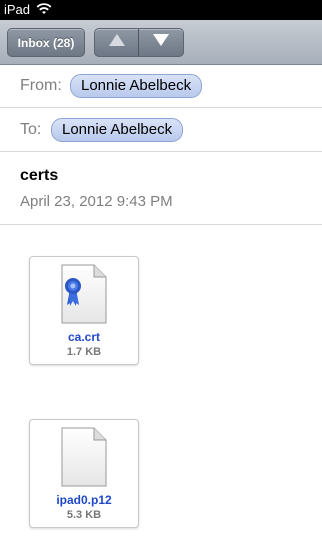 Image resolution: width=322 pixels, height=551 pixels. I want to click on attachment-ca-crt: ca.crt 1.7 KB, so click(84, 310).